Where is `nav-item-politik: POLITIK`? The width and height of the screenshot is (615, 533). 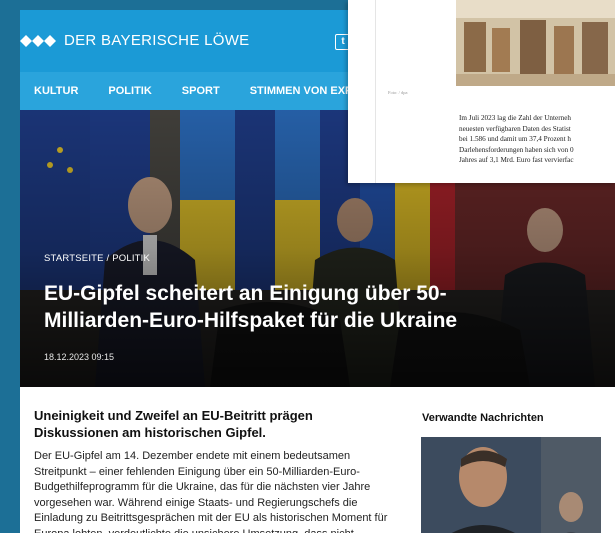
nav-item-politik: POLITIK is located at coordinates (129, 91).